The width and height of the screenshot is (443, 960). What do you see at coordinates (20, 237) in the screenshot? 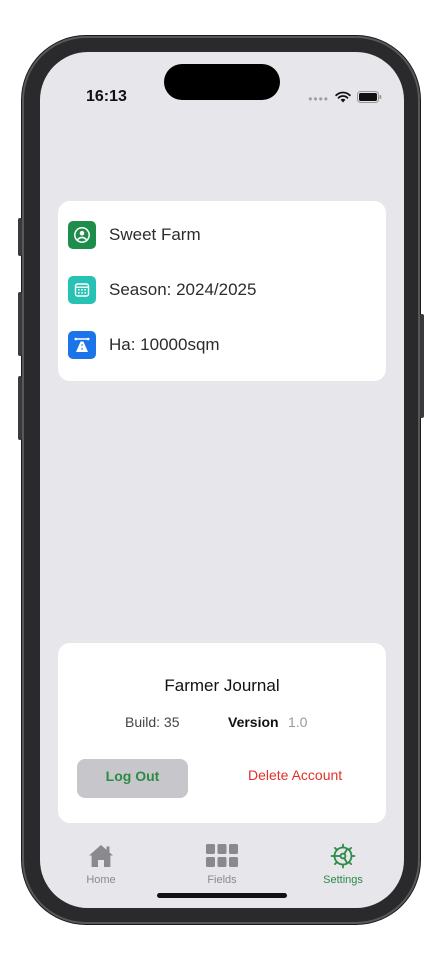
I see `action-button` at bounding box center [20, 237].